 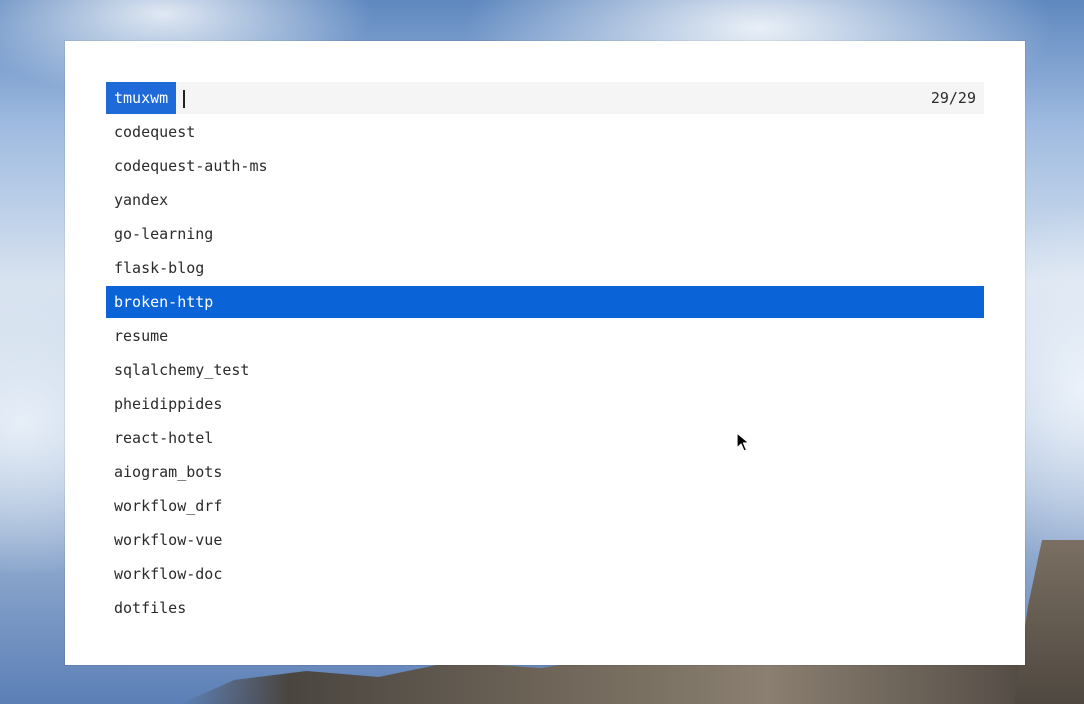 I want to click on list-item: workflow-doc, so click(x=545, y=574).